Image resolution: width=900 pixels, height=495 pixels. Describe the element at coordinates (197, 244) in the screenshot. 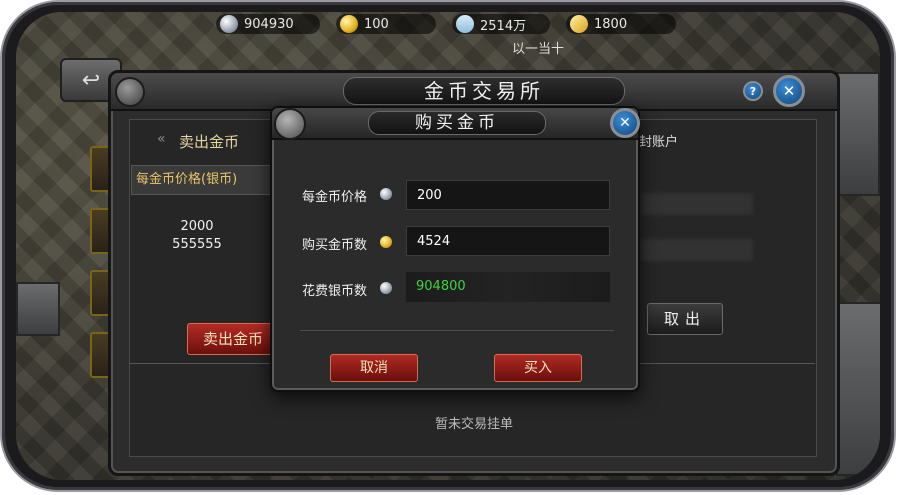

I see `listing-amount: 555555` at that location.